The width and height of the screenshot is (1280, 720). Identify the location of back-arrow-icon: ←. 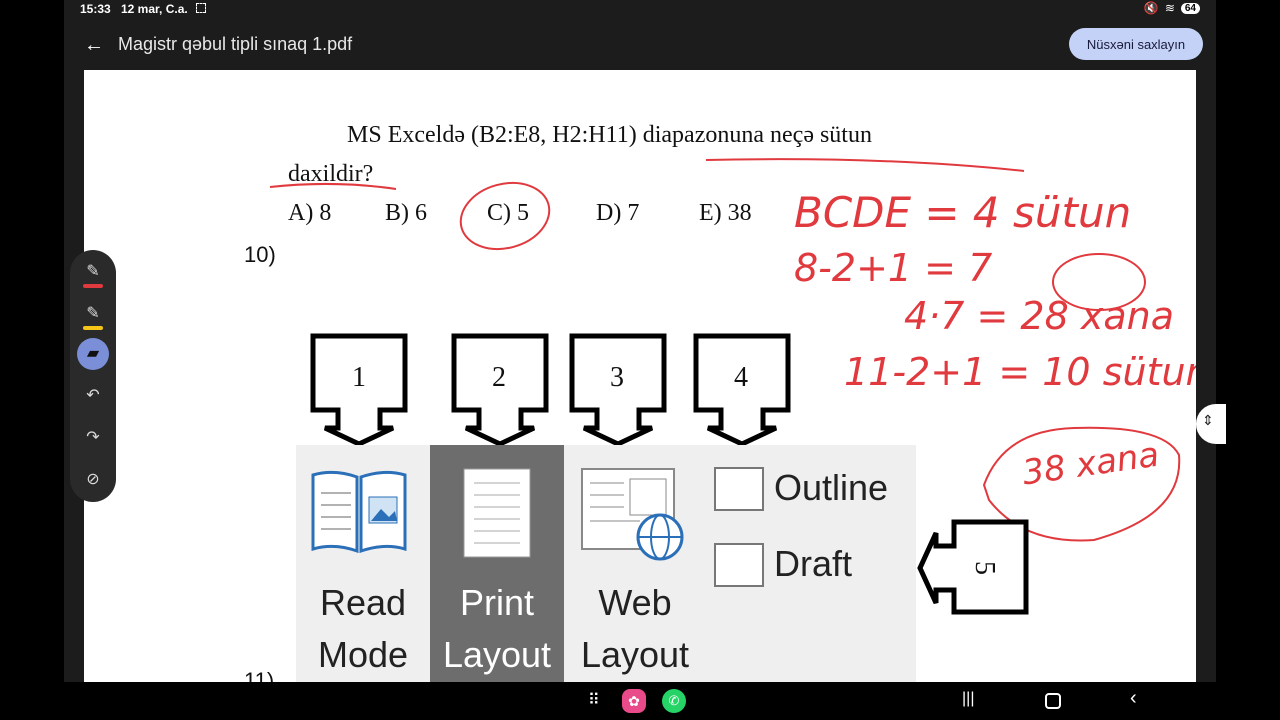
(94, 45).